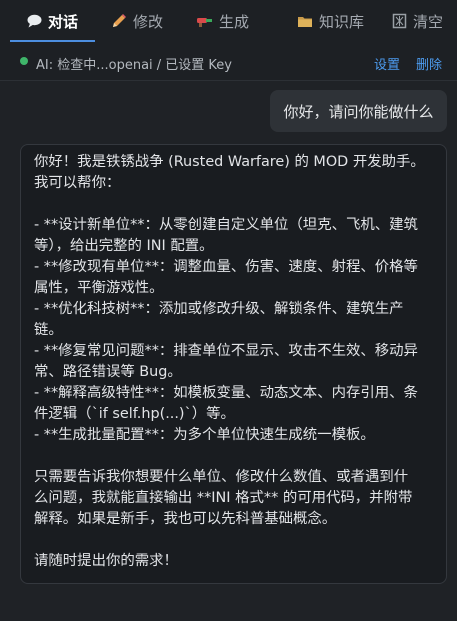  I want to click on status-bar: AI: 检查中...openai / 已设置 Key 设置 删除, so click(228, 62).